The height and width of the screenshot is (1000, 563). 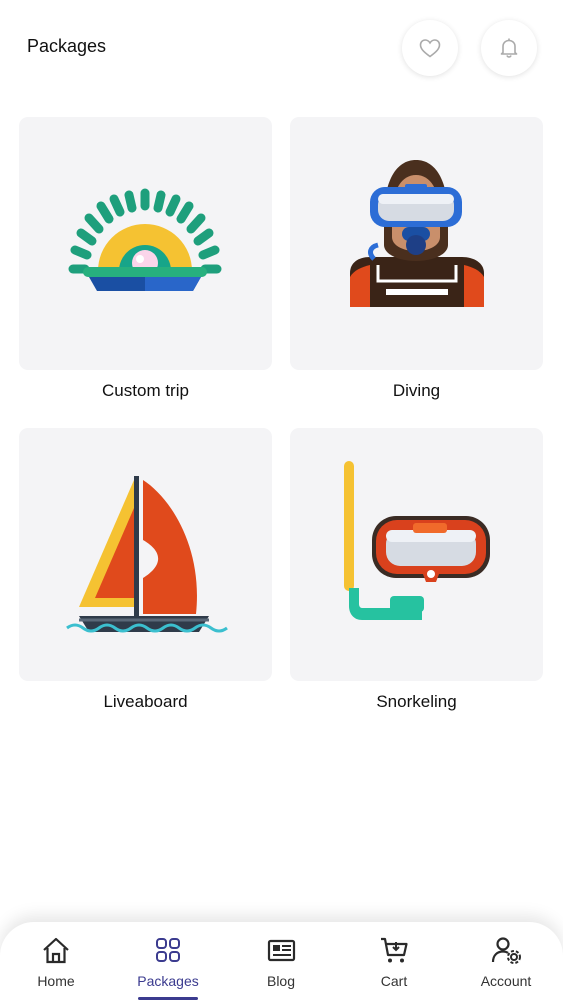 I want to click on home-icon, so click(x=56, y=950).